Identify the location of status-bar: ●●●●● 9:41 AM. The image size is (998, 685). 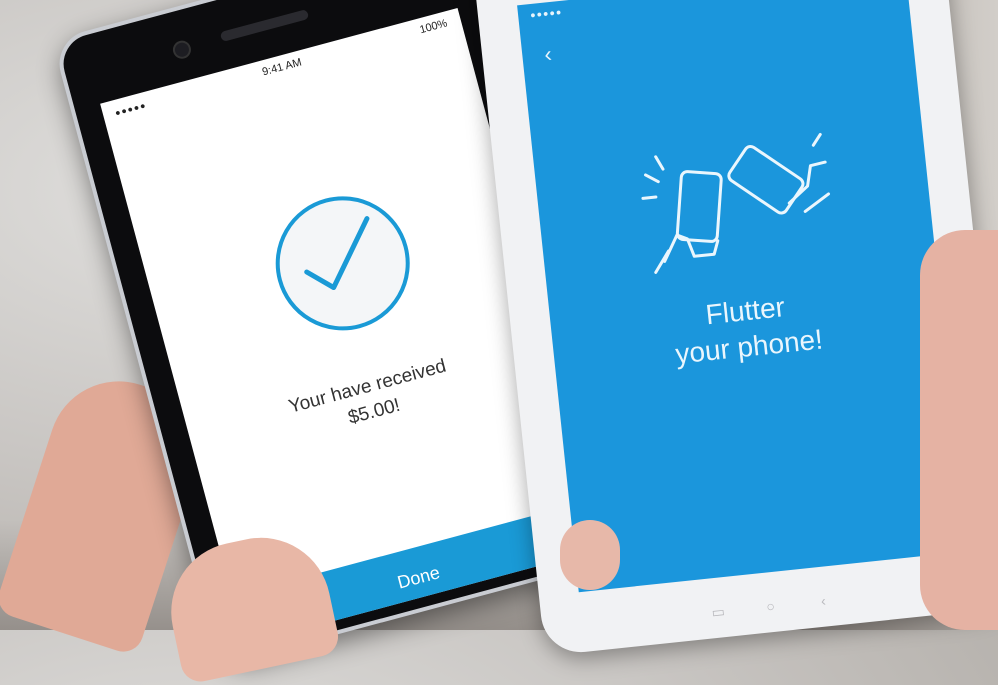
(712, 14).